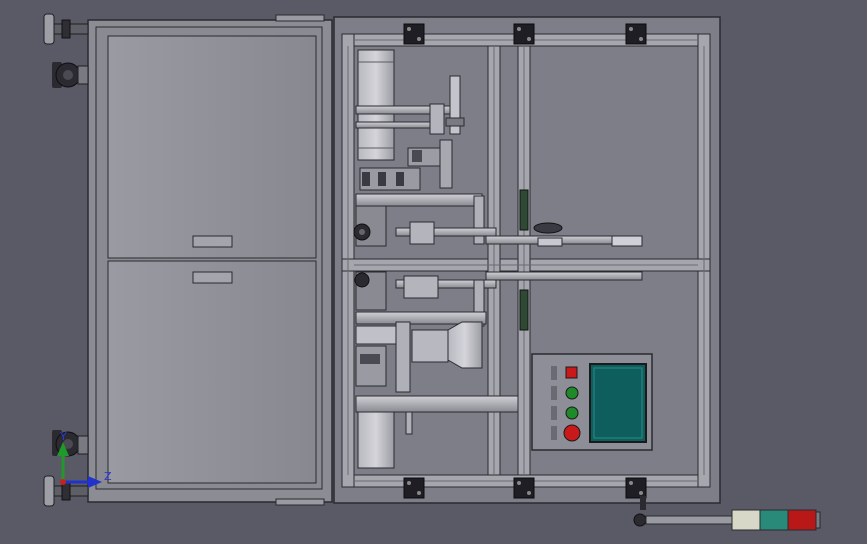  What do you see at coordinates (554, 373) in the screenshot?
I see `stop-button-label-plate` at bounding box center [554, 373].